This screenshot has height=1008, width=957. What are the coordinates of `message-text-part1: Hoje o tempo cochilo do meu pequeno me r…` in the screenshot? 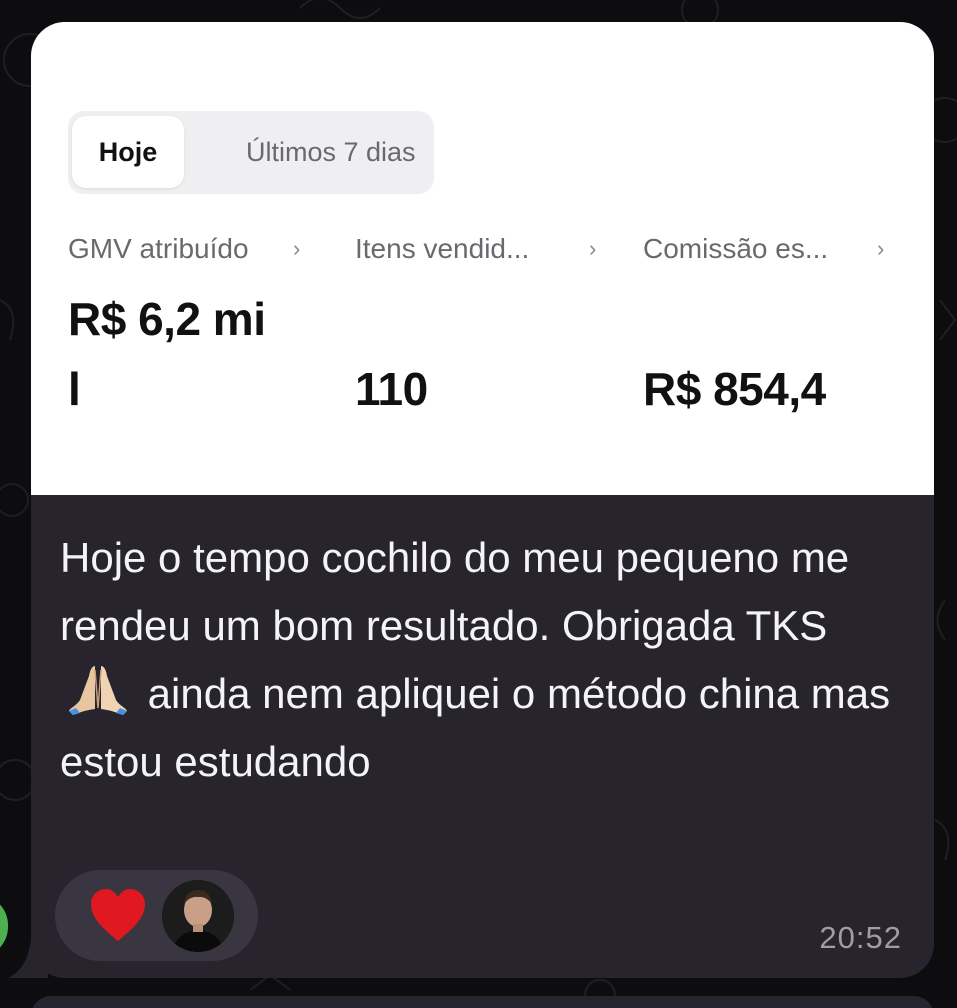 It's located at (455, 591).